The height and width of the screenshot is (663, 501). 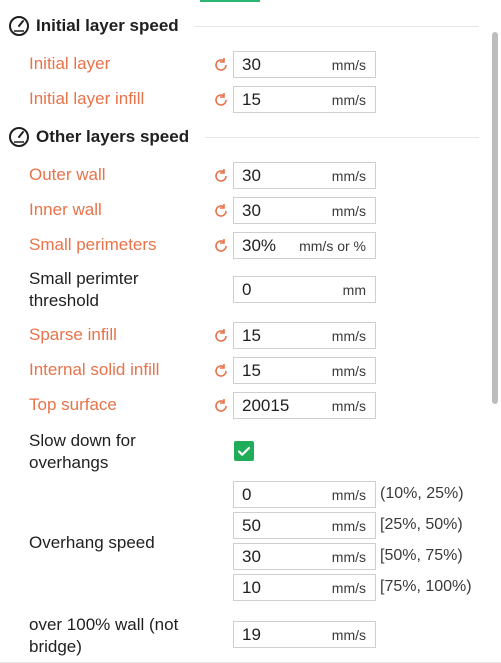 I want to click on initial-layer-label: Initial layer, so click(x=70, y=63).